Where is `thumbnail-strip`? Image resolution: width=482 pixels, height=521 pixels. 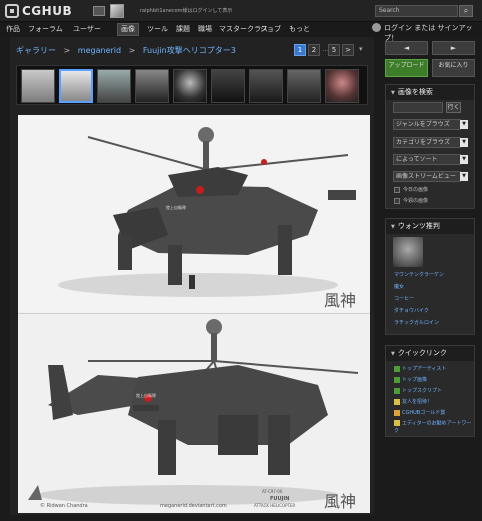
thumbnail-strip is located at coordinates (192, 85).